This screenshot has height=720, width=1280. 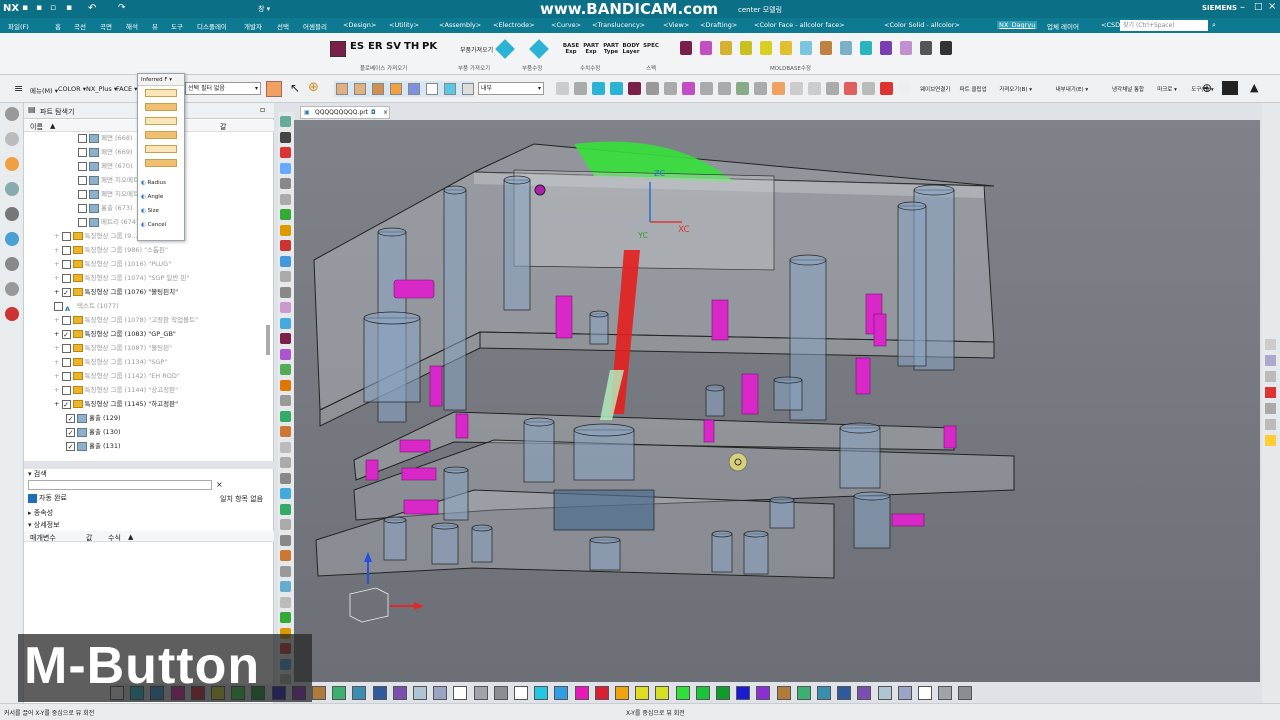 I want to click on snap-option-angle: ◐ Angle, so click(x=152, y=197).